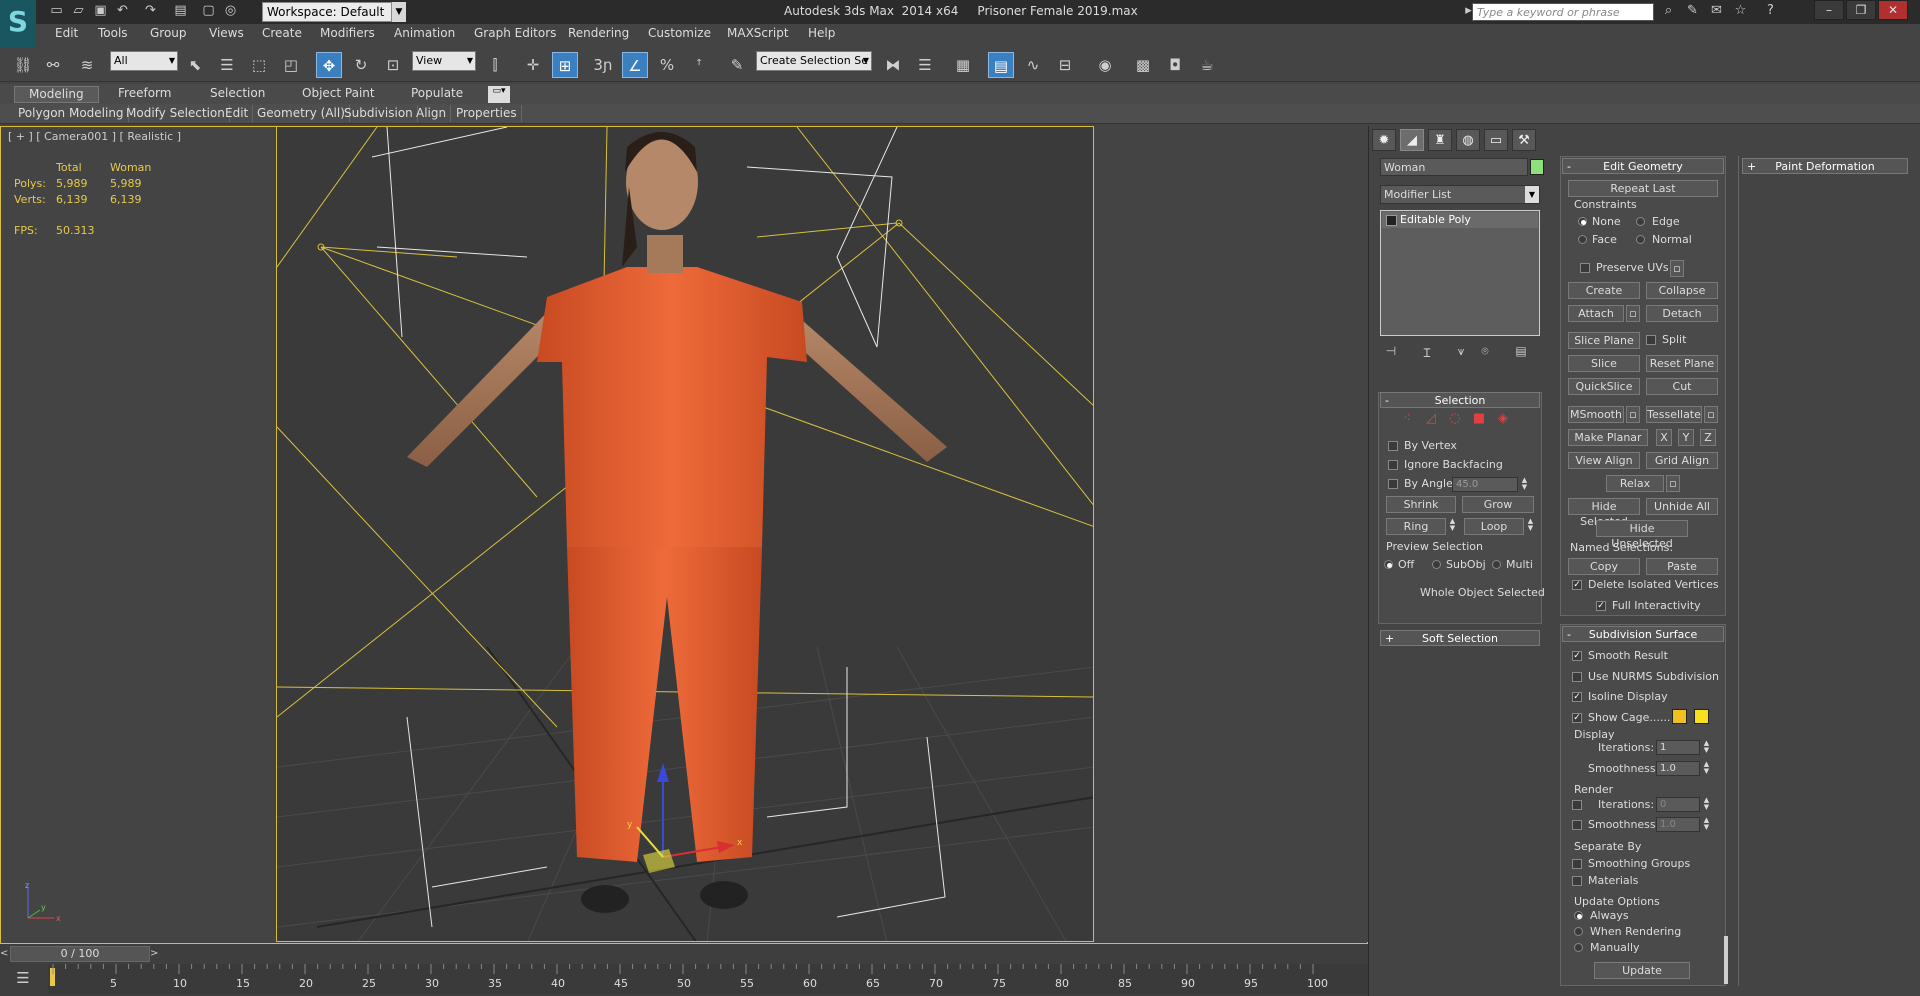 This screenshot has width=1920, height=996. What do you see at coordinates (1682, 313) in the screenshot?
I see `detach-button: Detach` at bounding box center [1682, 313].